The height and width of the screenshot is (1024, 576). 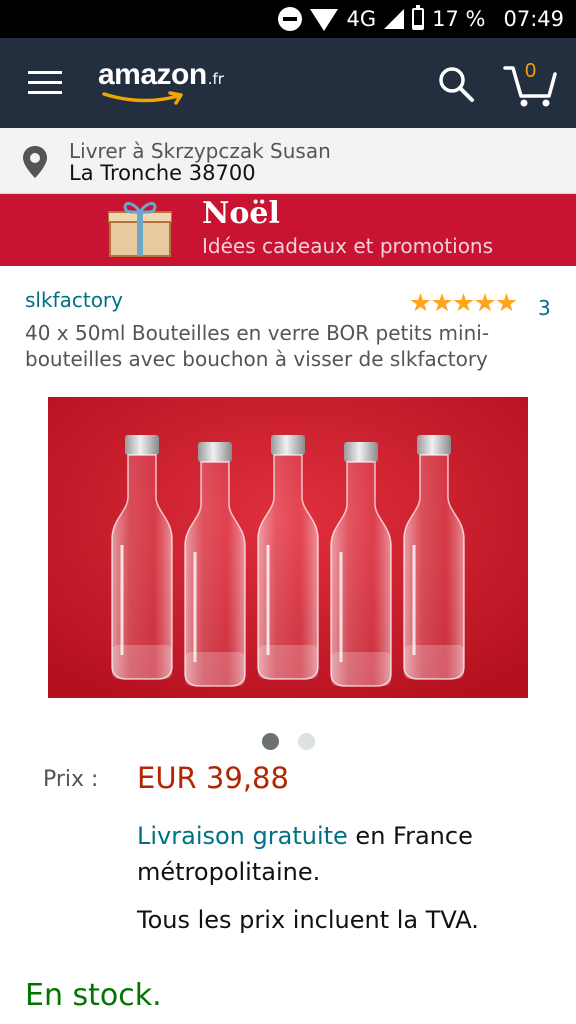 I want to click on holiday-promo-banner: Noël Idées cadeaux et promotions, so click(x=288, y=230).